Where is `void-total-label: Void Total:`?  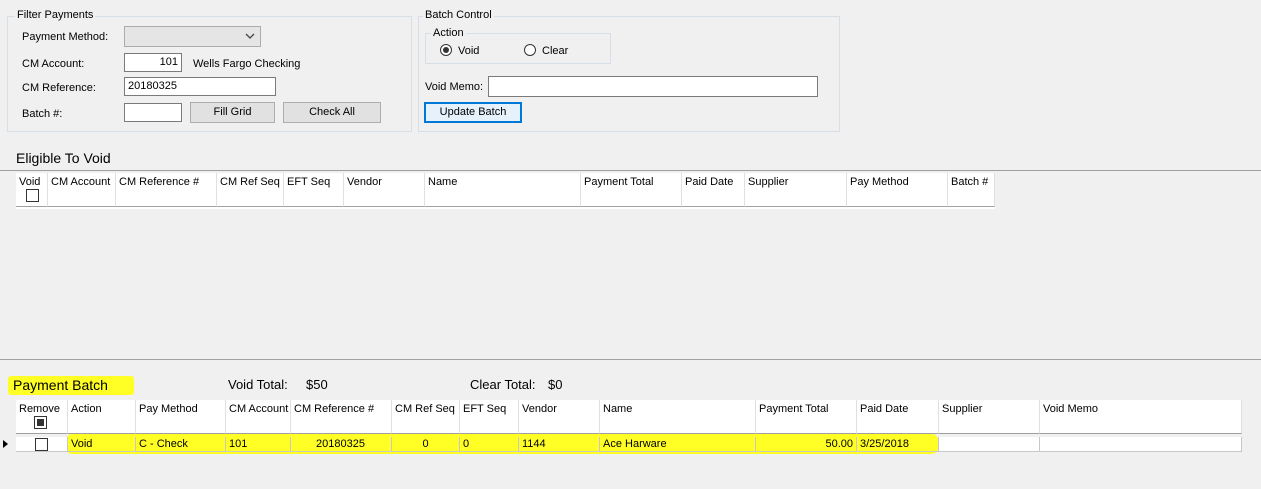
void-total-label: Void Total: is located at coordinates (258, 384).